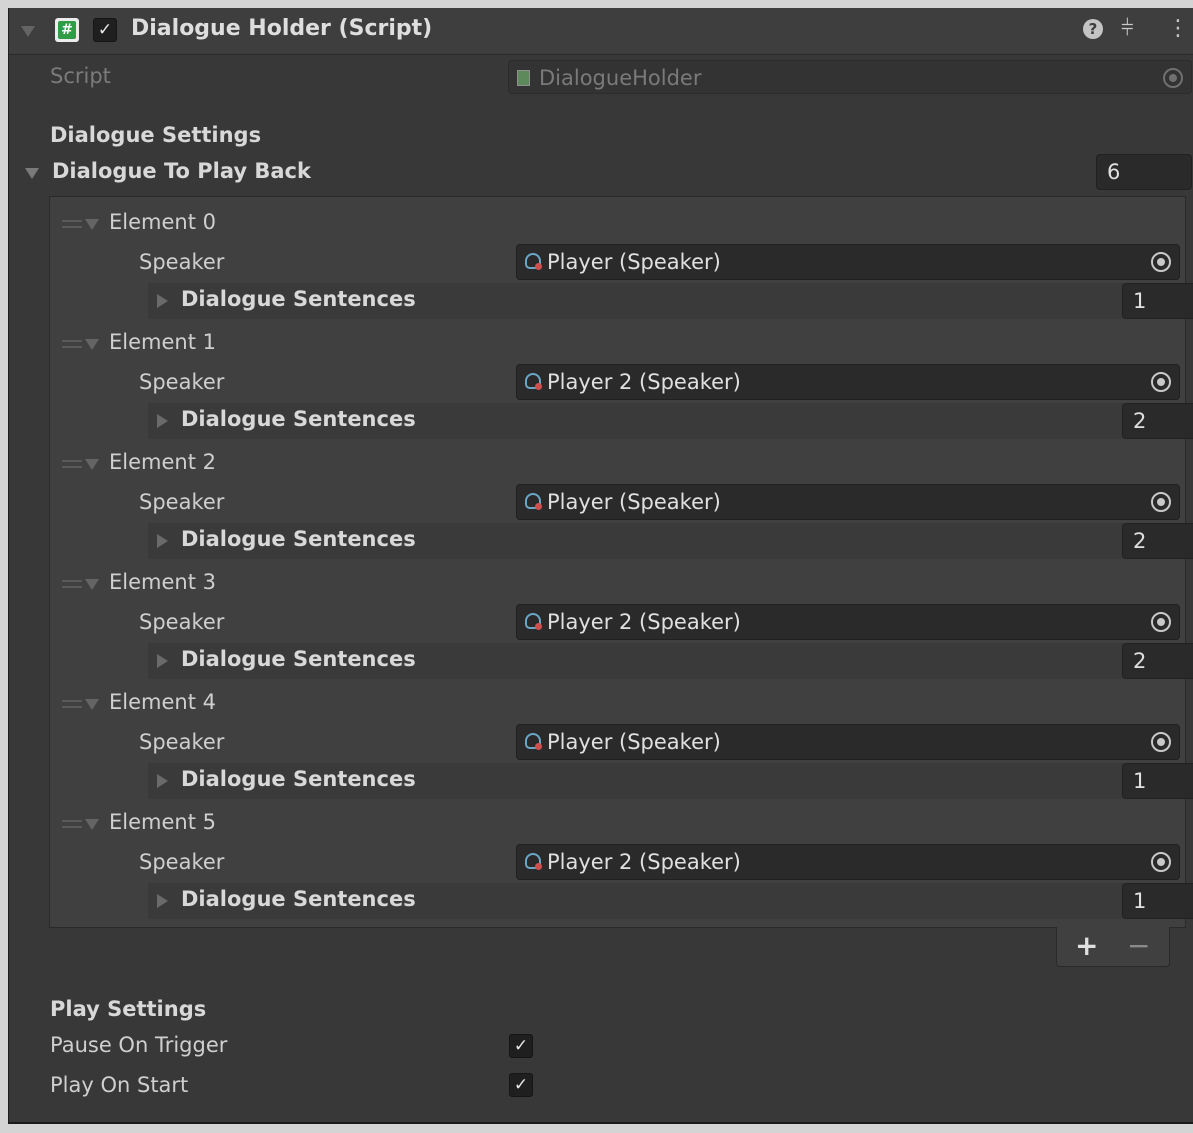 The width and height of the screenshot is (1193, 1133). I want to click on element-label: Element 2, so click(162, 462).